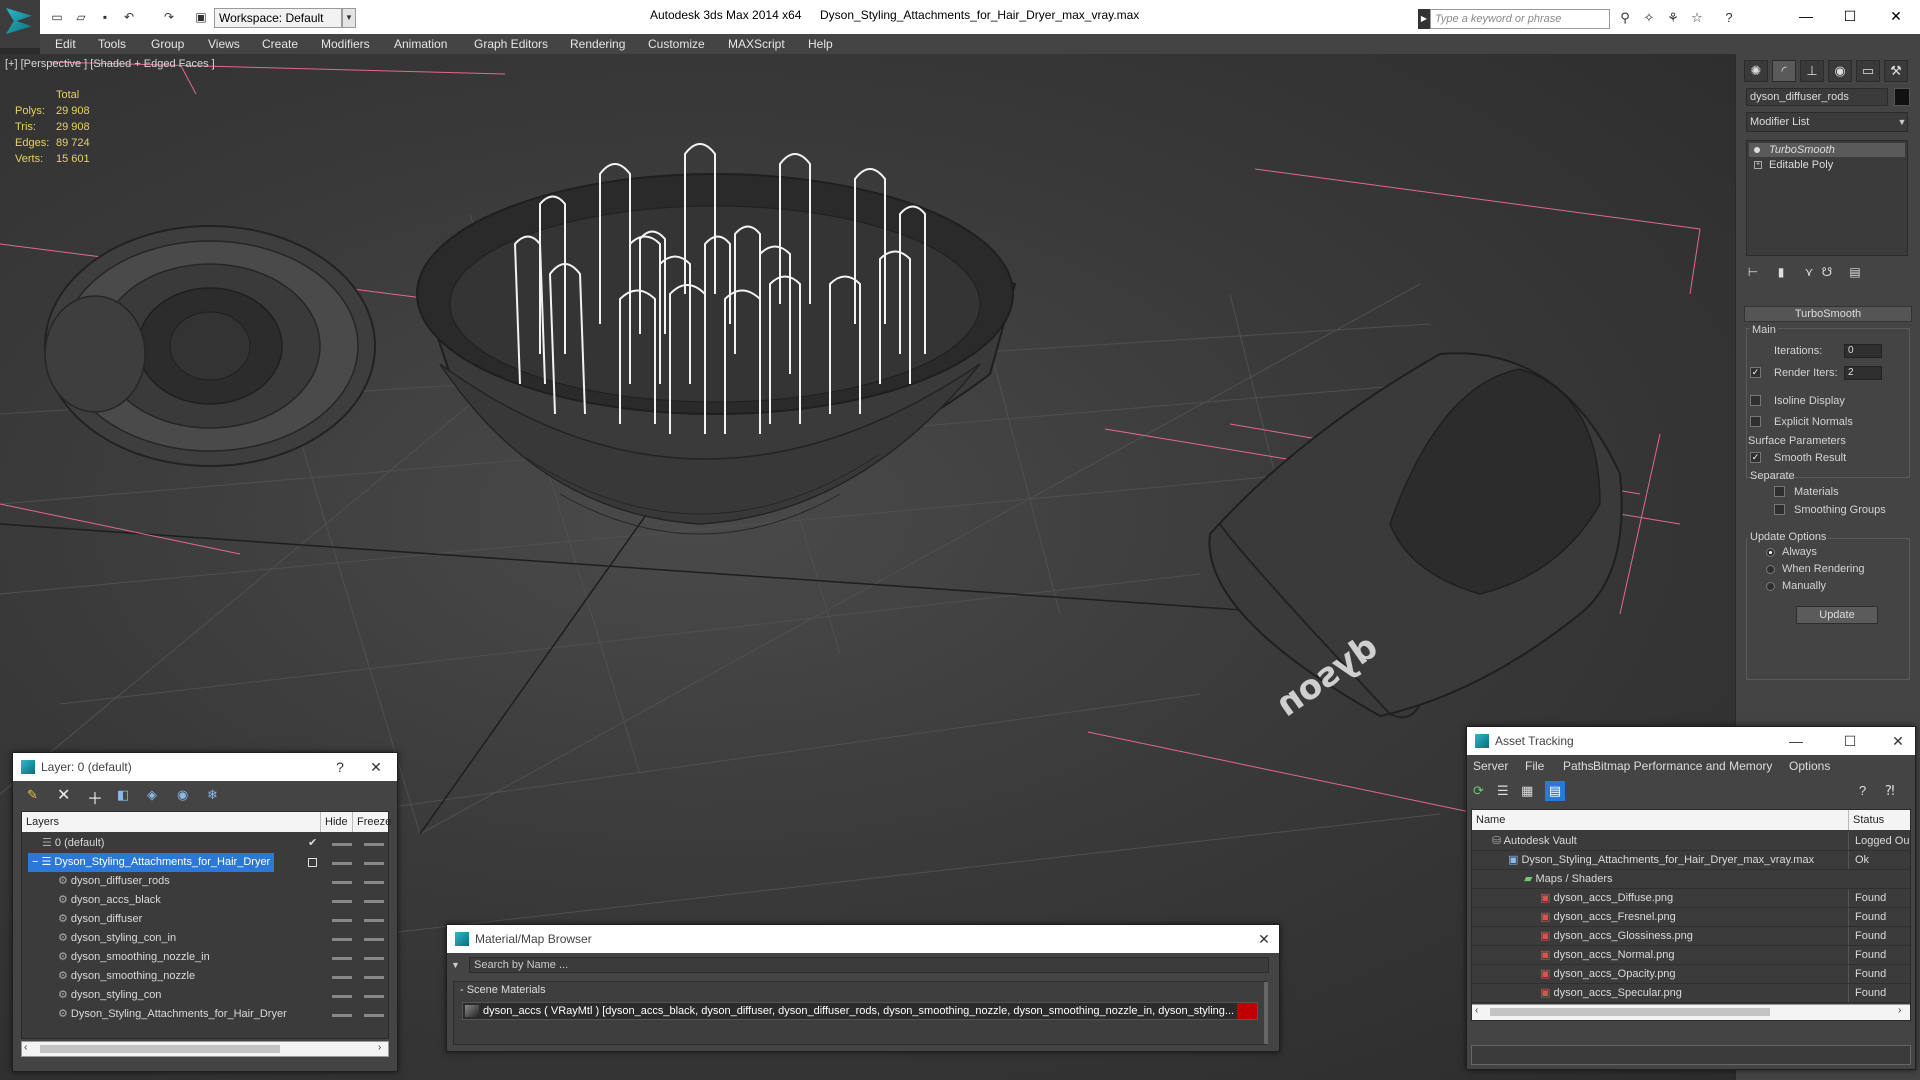  What do you see at coordinates (42, 822) in the screenshot?
I see `col-layers: Layers` at bounding box center [42, 822].